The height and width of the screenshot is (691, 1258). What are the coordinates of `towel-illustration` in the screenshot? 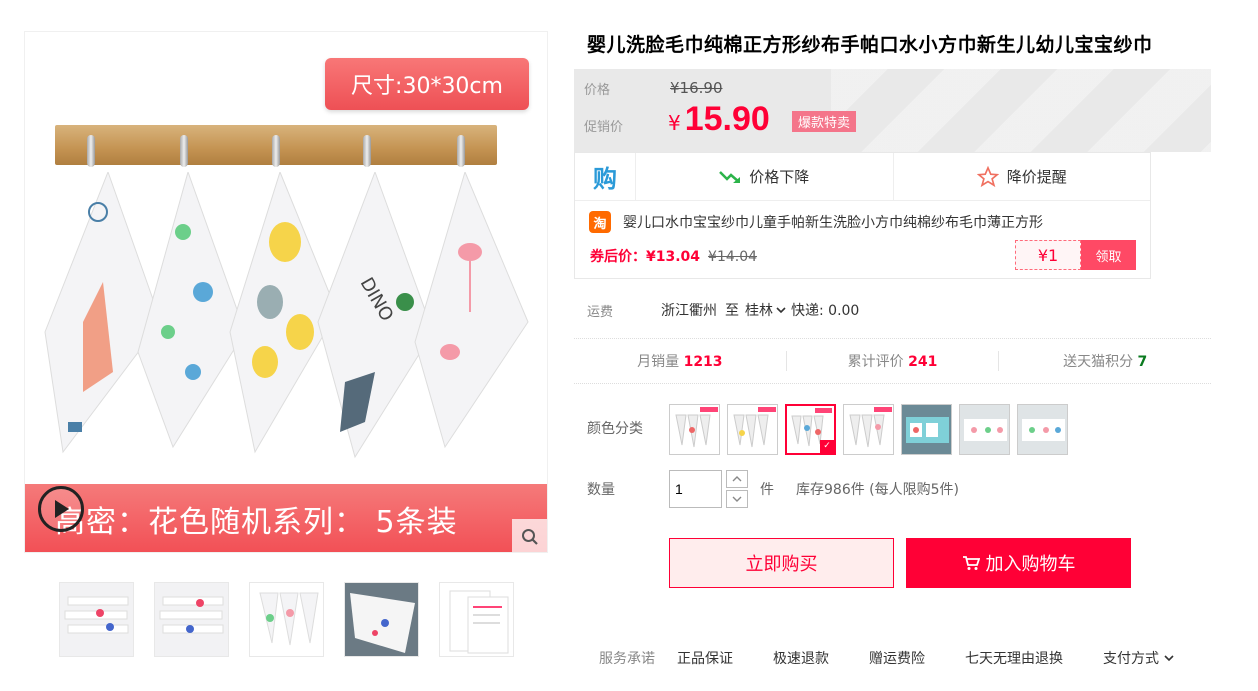 It's located at (471, 310).